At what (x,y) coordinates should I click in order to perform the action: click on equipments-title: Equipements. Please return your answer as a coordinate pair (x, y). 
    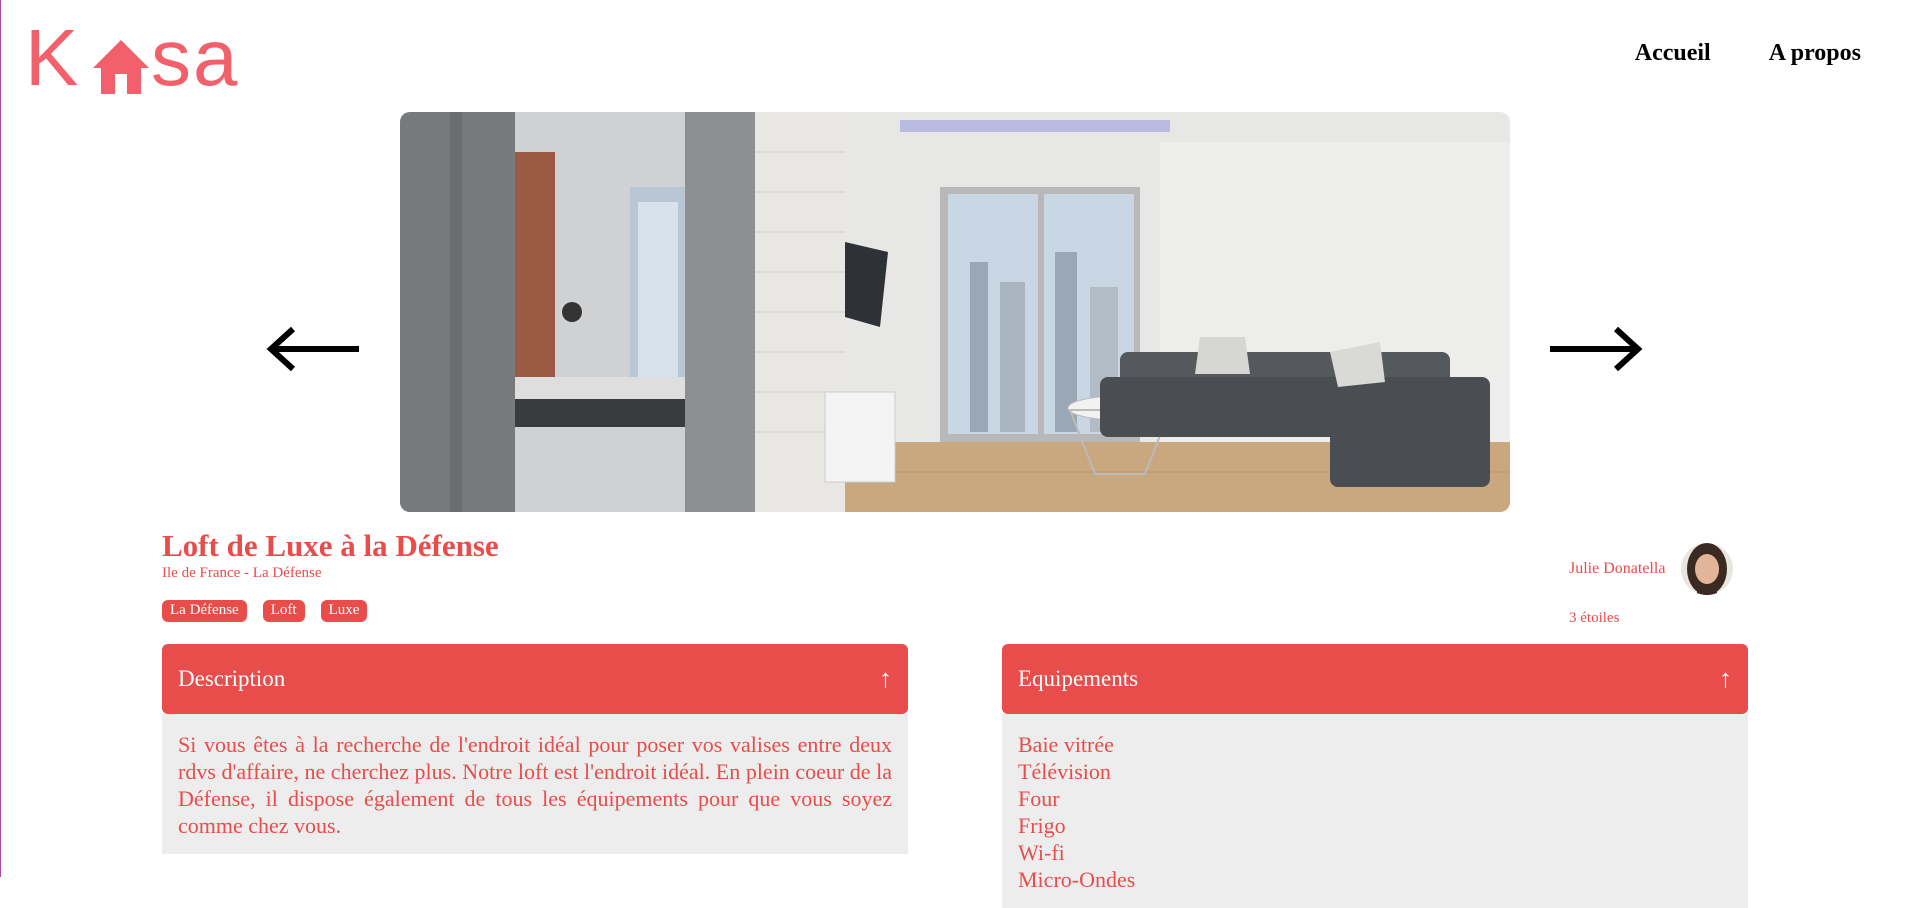
    Looking at the image, I should click on (1078, 678).